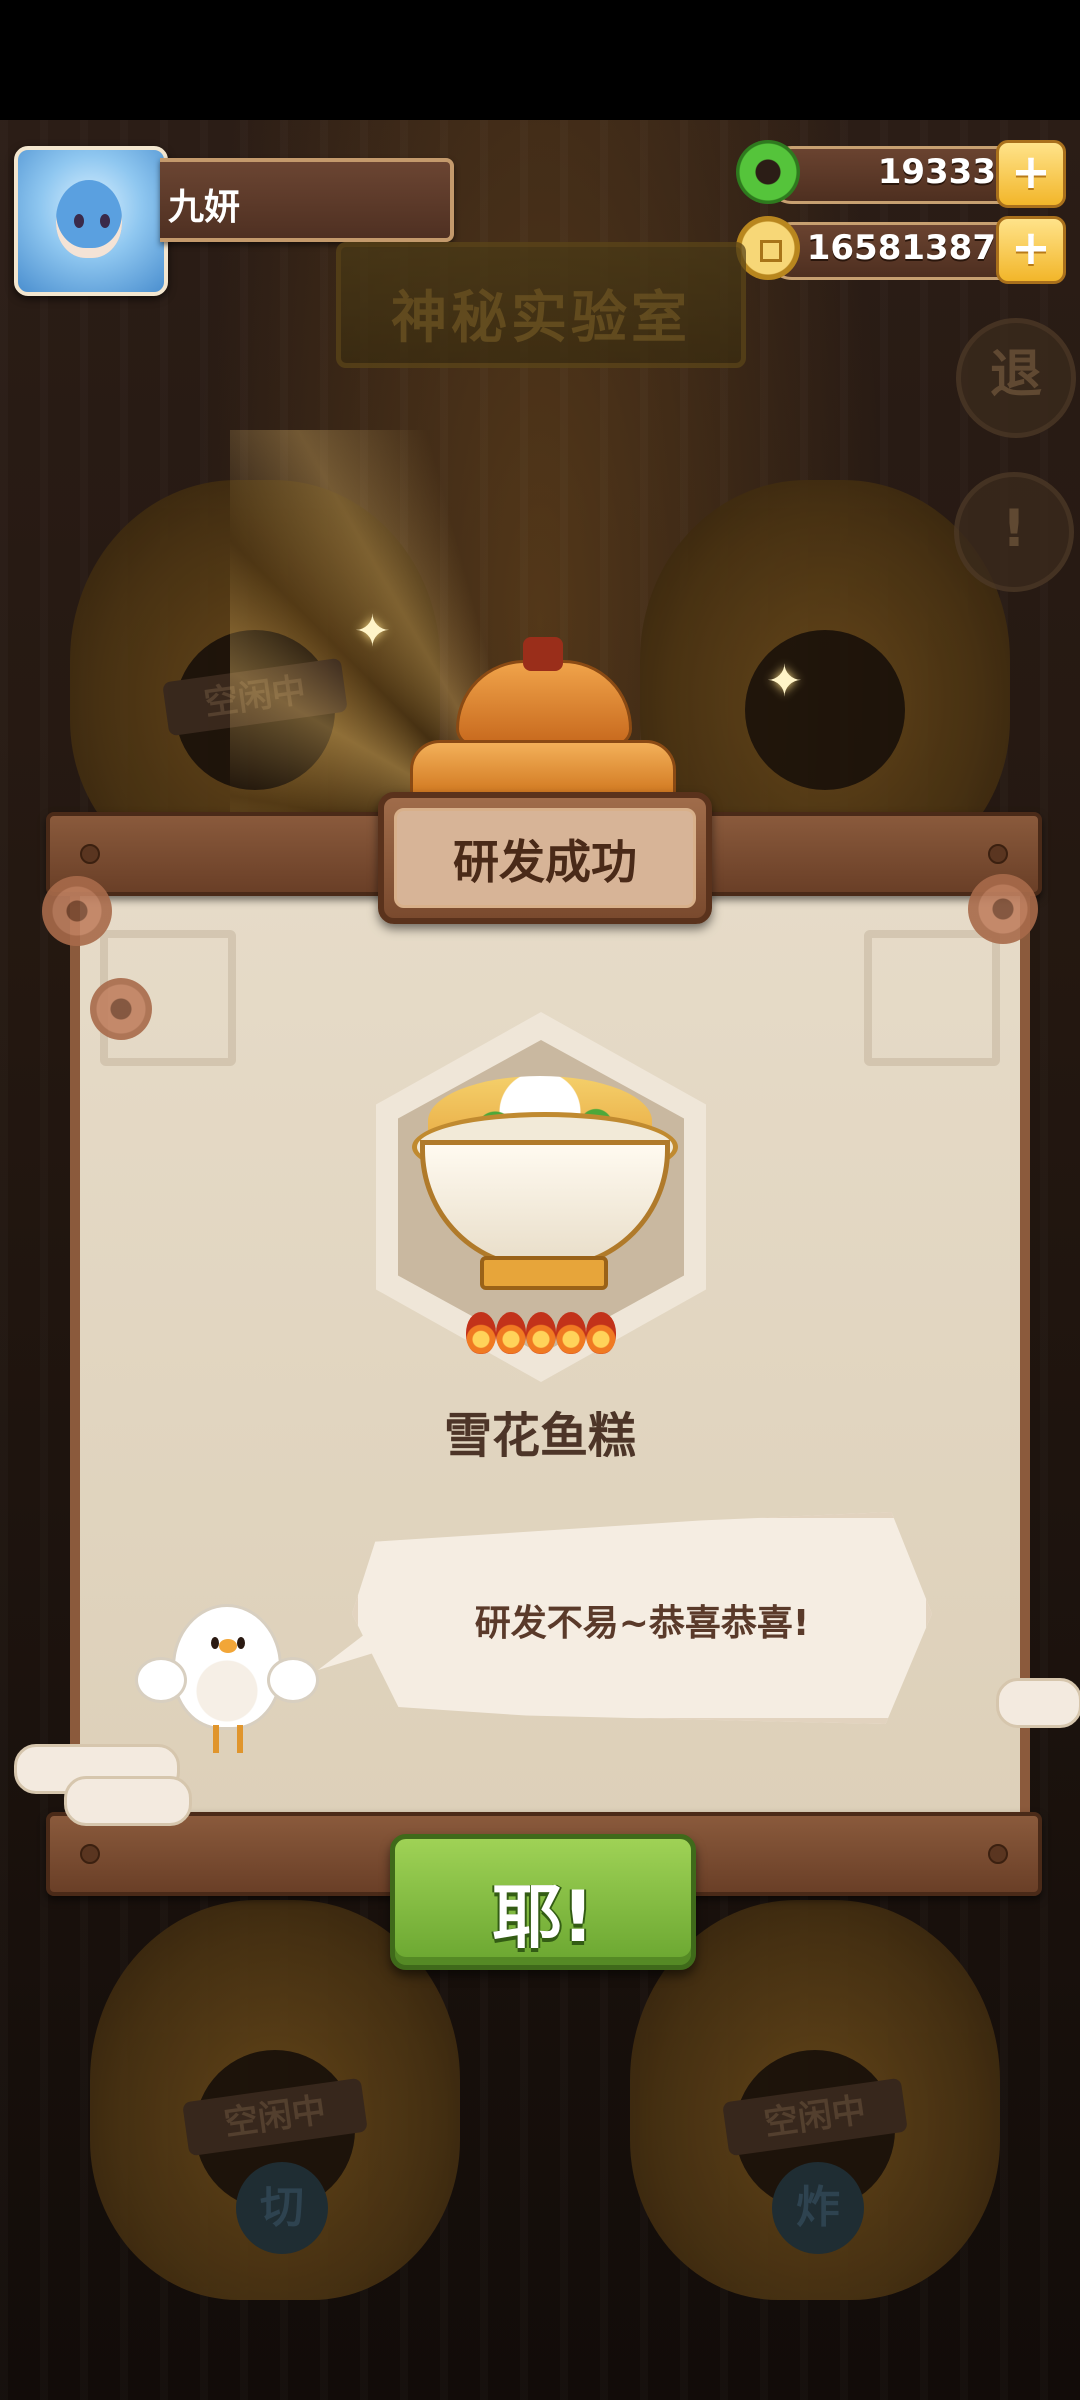 The height and width of the screenshot is (2400, 1080). Describe the element at coordinates (1031, 250) in the screenshot. I see `add-coins-button: +` at that location.